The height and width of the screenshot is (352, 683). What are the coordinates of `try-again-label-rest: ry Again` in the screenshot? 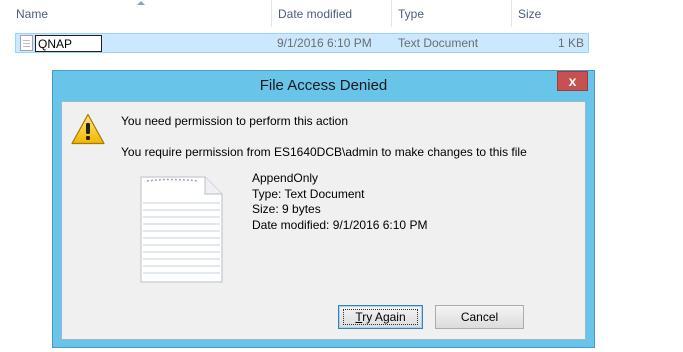 It's located at (384, 317).